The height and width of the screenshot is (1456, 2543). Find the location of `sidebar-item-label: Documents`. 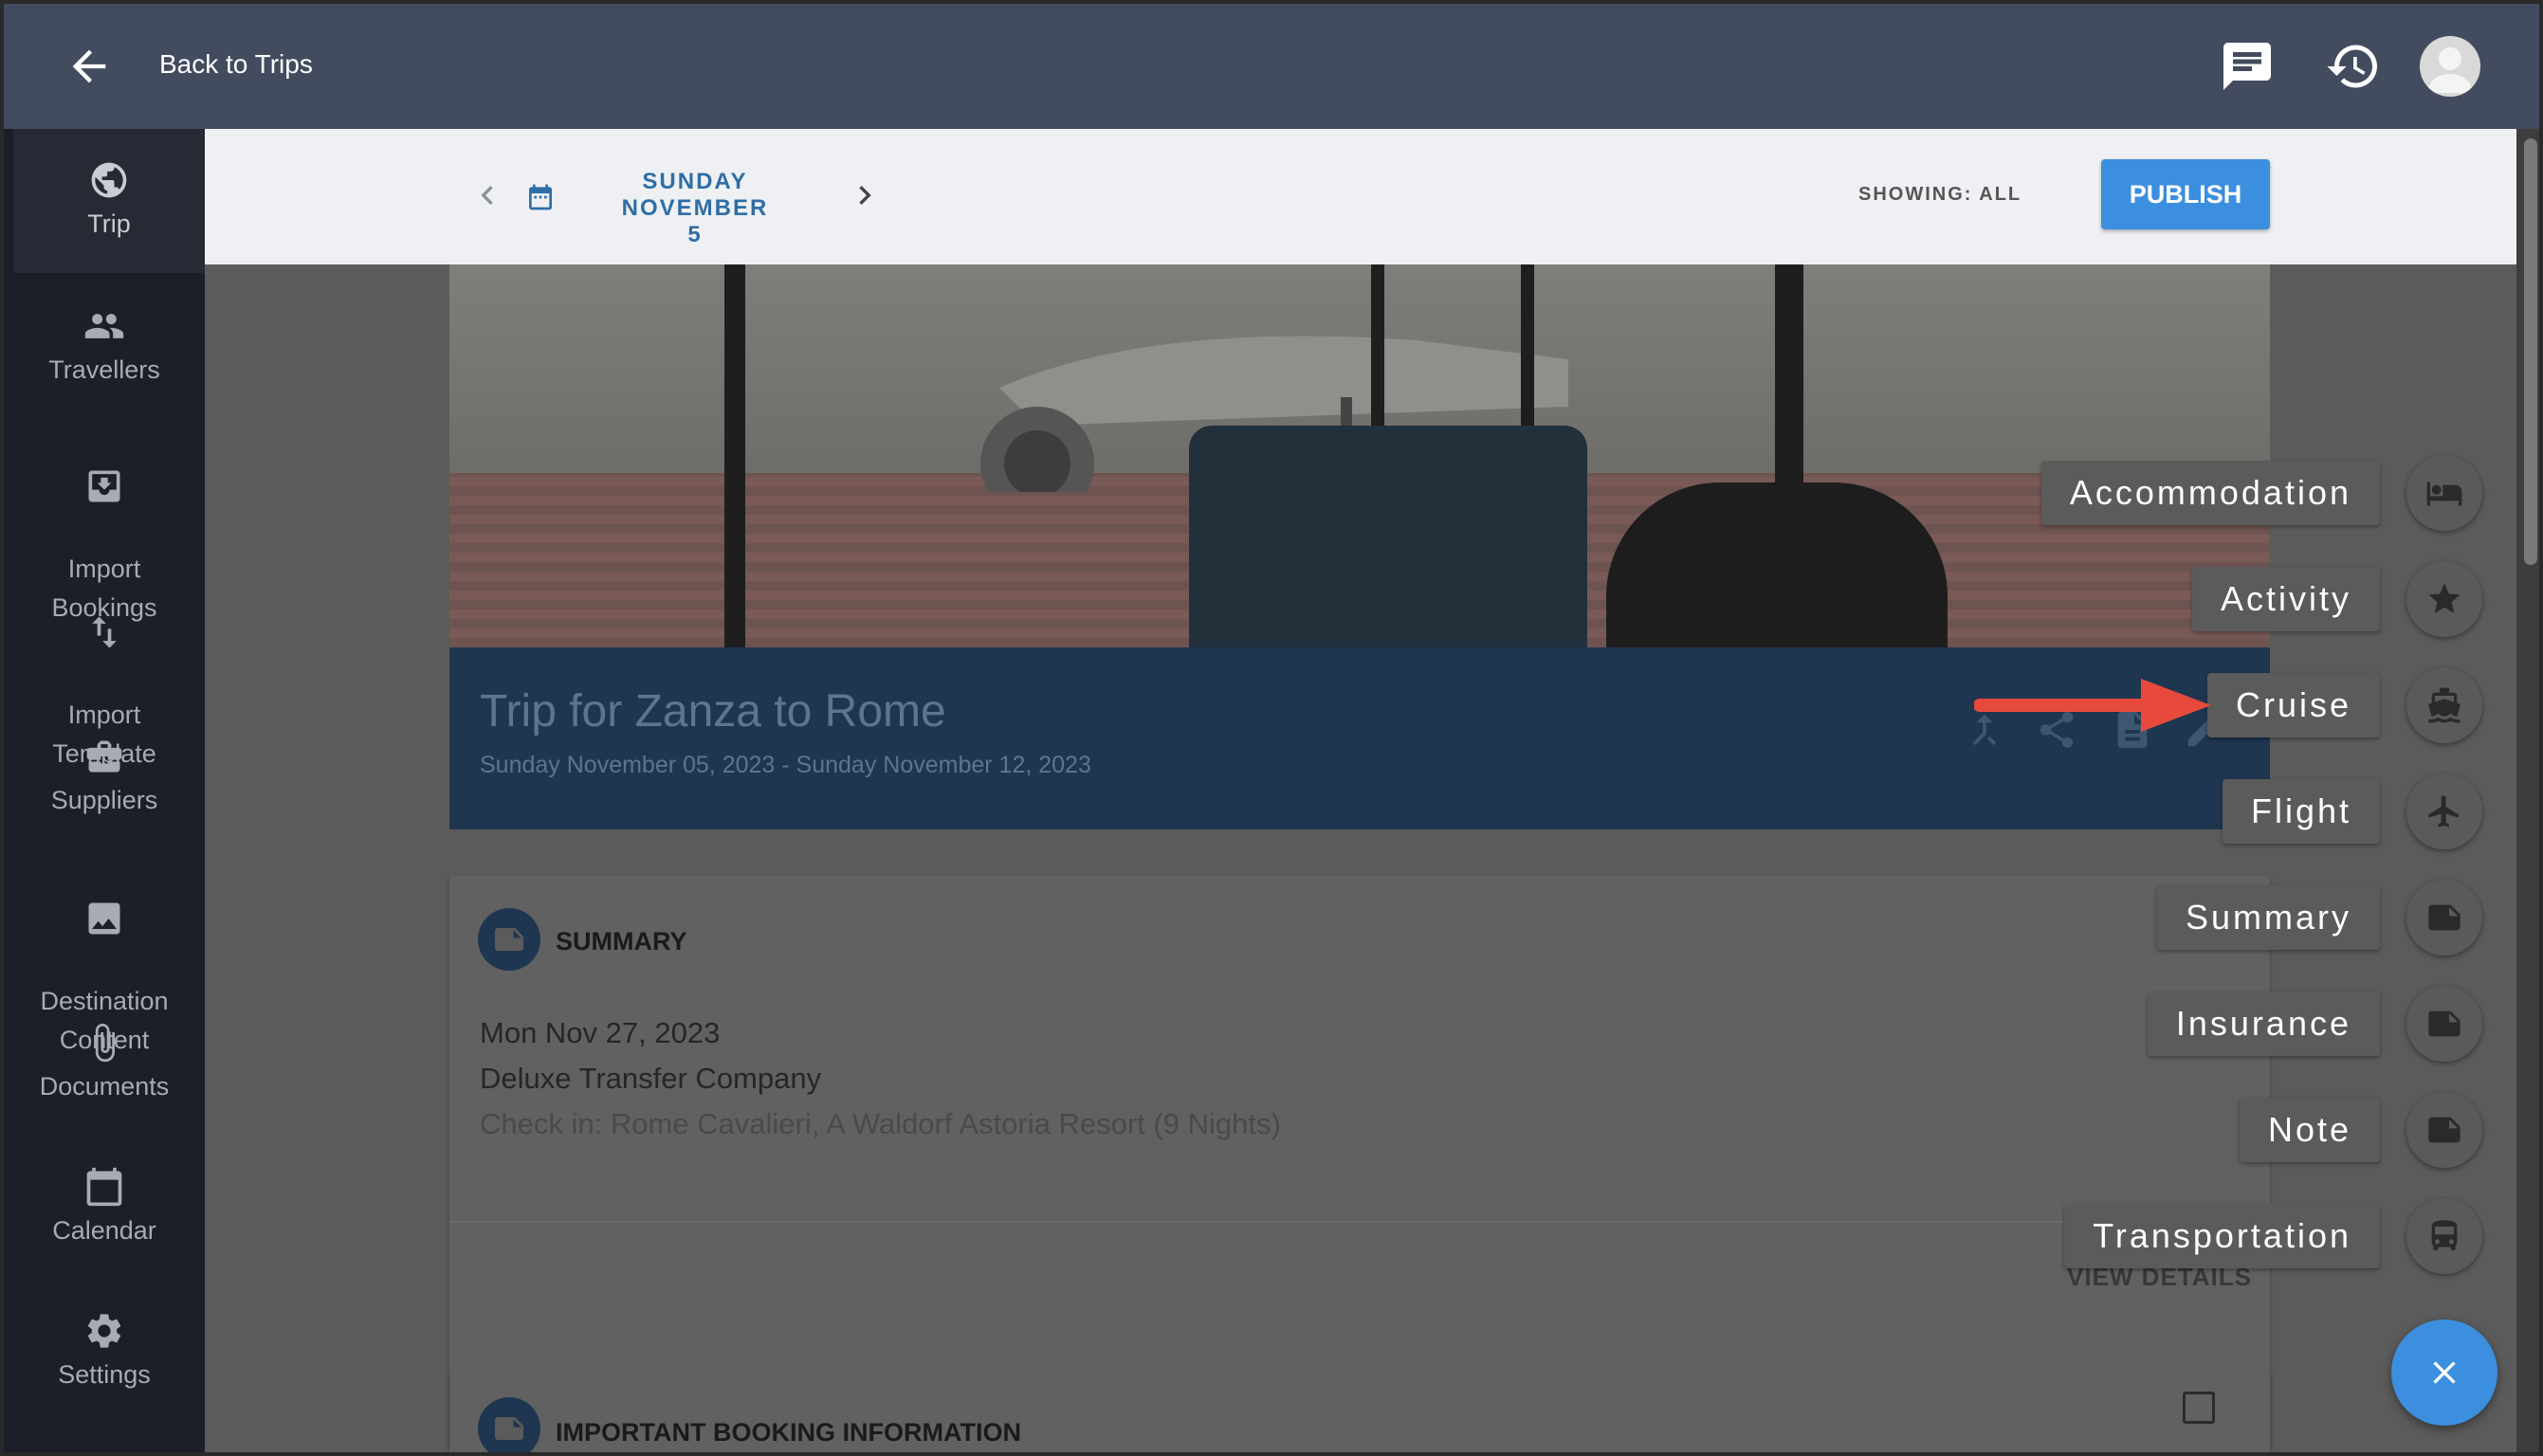

sidebar-item-label: Documents is located at coordinates (104, 1086).